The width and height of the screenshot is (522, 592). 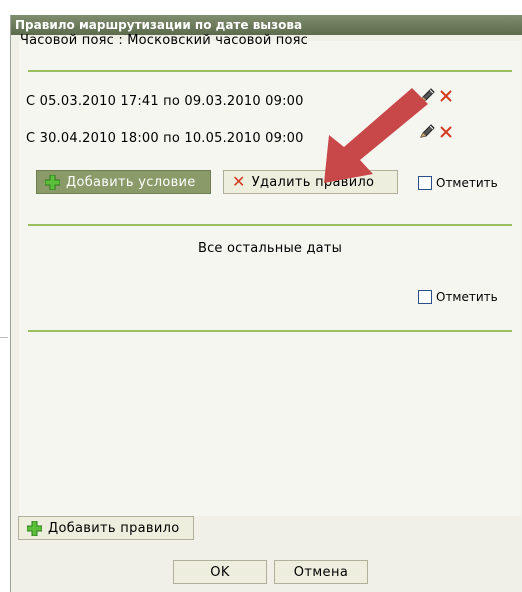 I want to click on add-rule-label: Добавить правило, so click(x=114, y=528).